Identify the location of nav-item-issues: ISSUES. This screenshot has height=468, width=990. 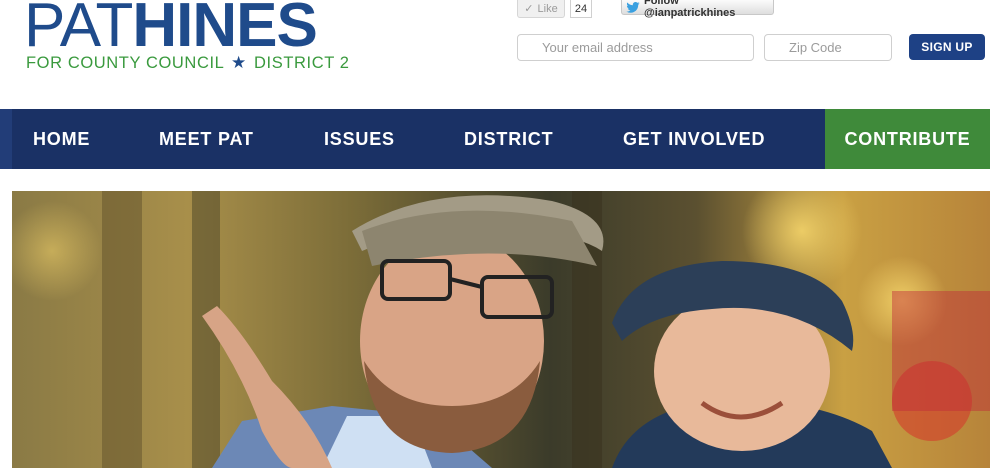
(359, 139).